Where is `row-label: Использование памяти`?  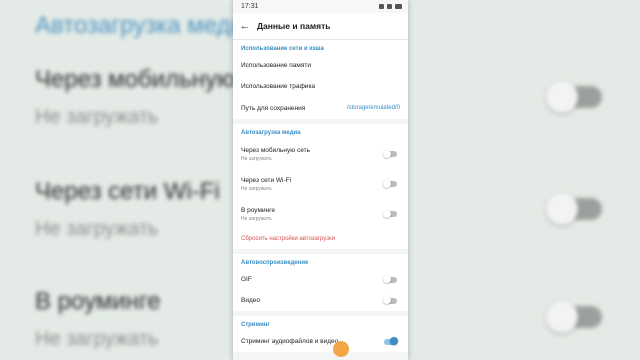 row-label: Использование памяти is located at coordinates (276, 65).